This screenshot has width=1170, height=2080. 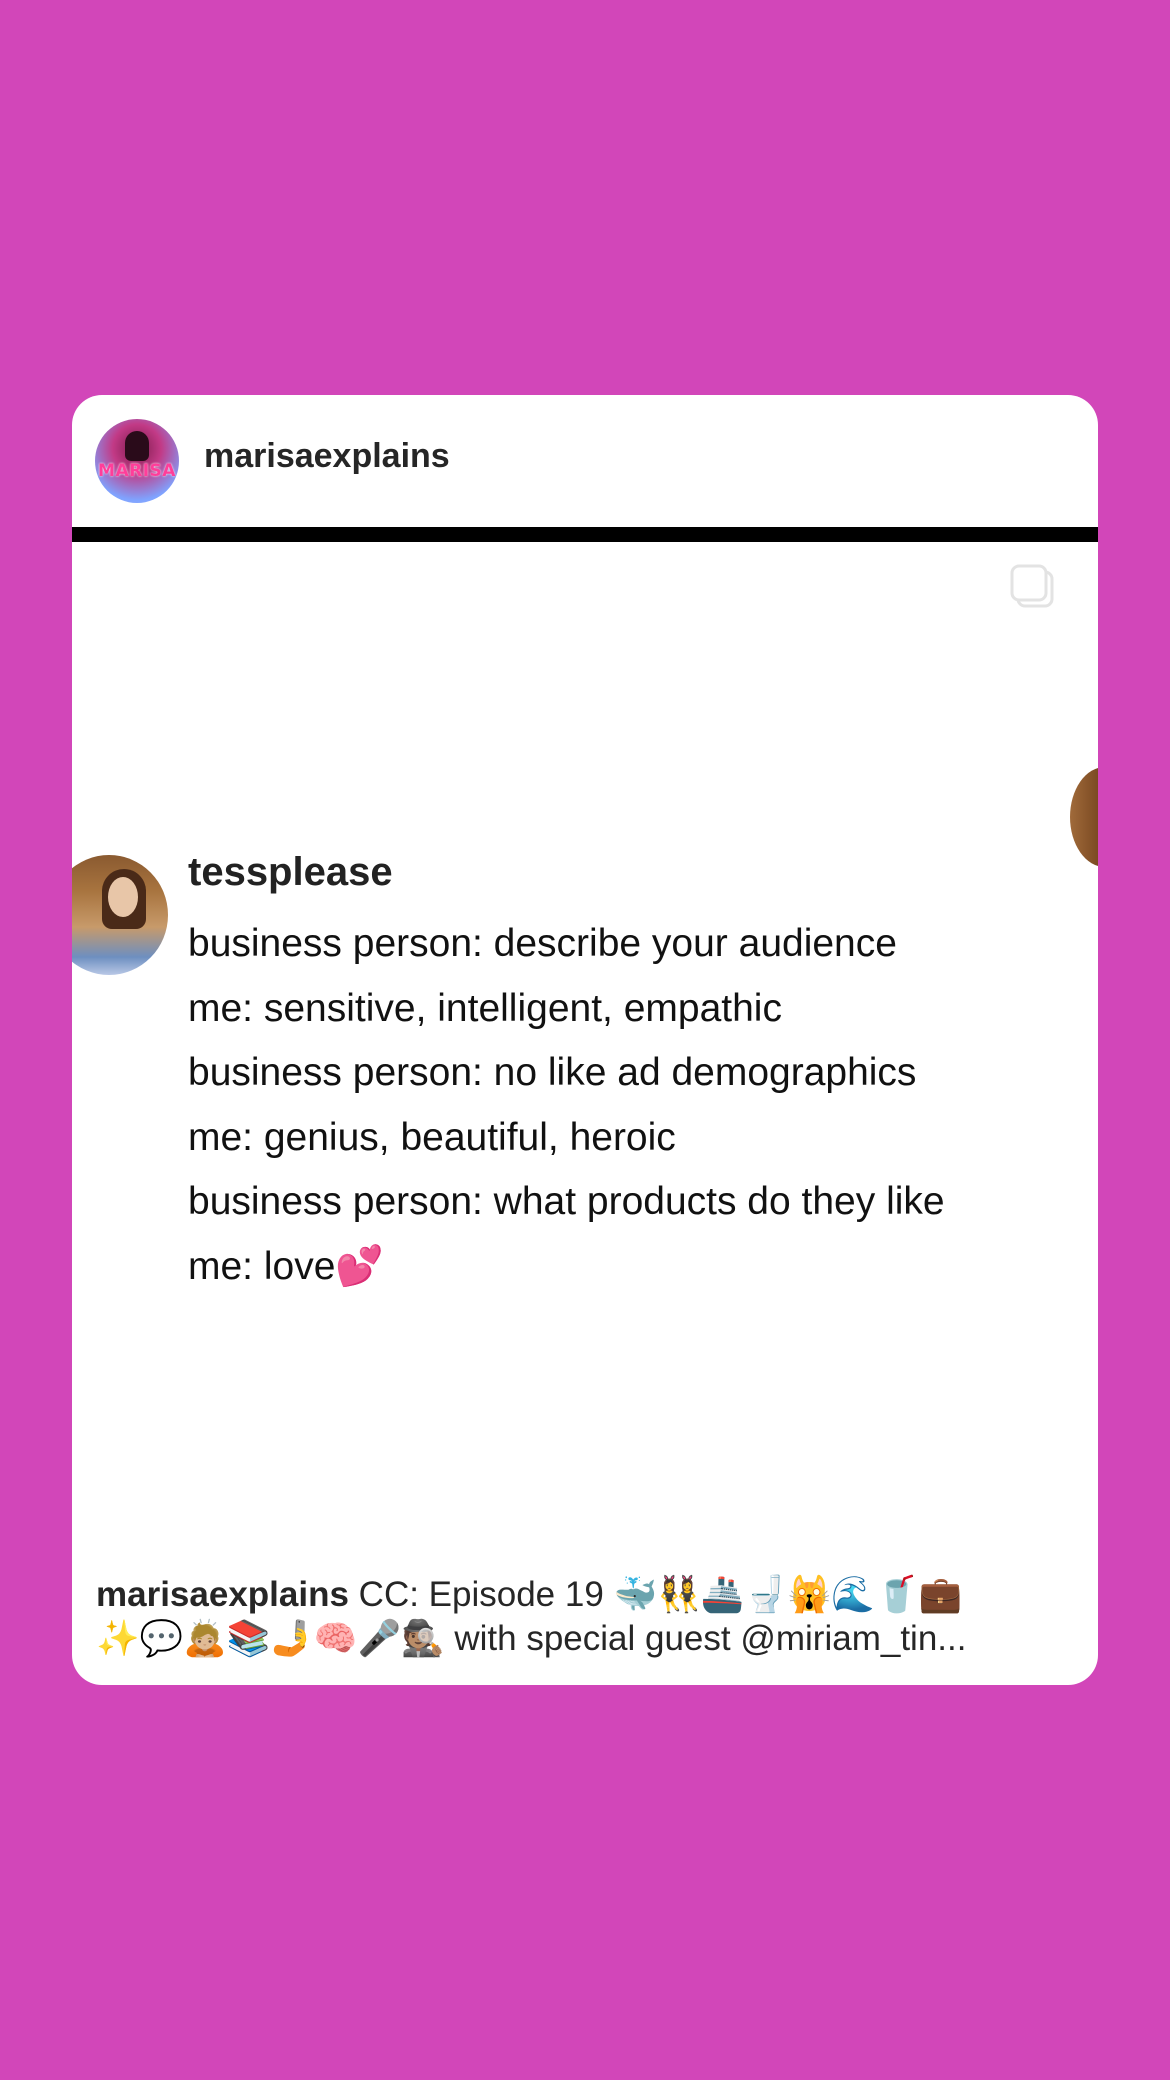 What do you see at coordinates (655, 1594) in the screenshot?
I see `caption-text: CC: Episode 19 🐳👯‍♀️🚢🚽🙀🌊🥤💼` at bounding box center [655, 1594].